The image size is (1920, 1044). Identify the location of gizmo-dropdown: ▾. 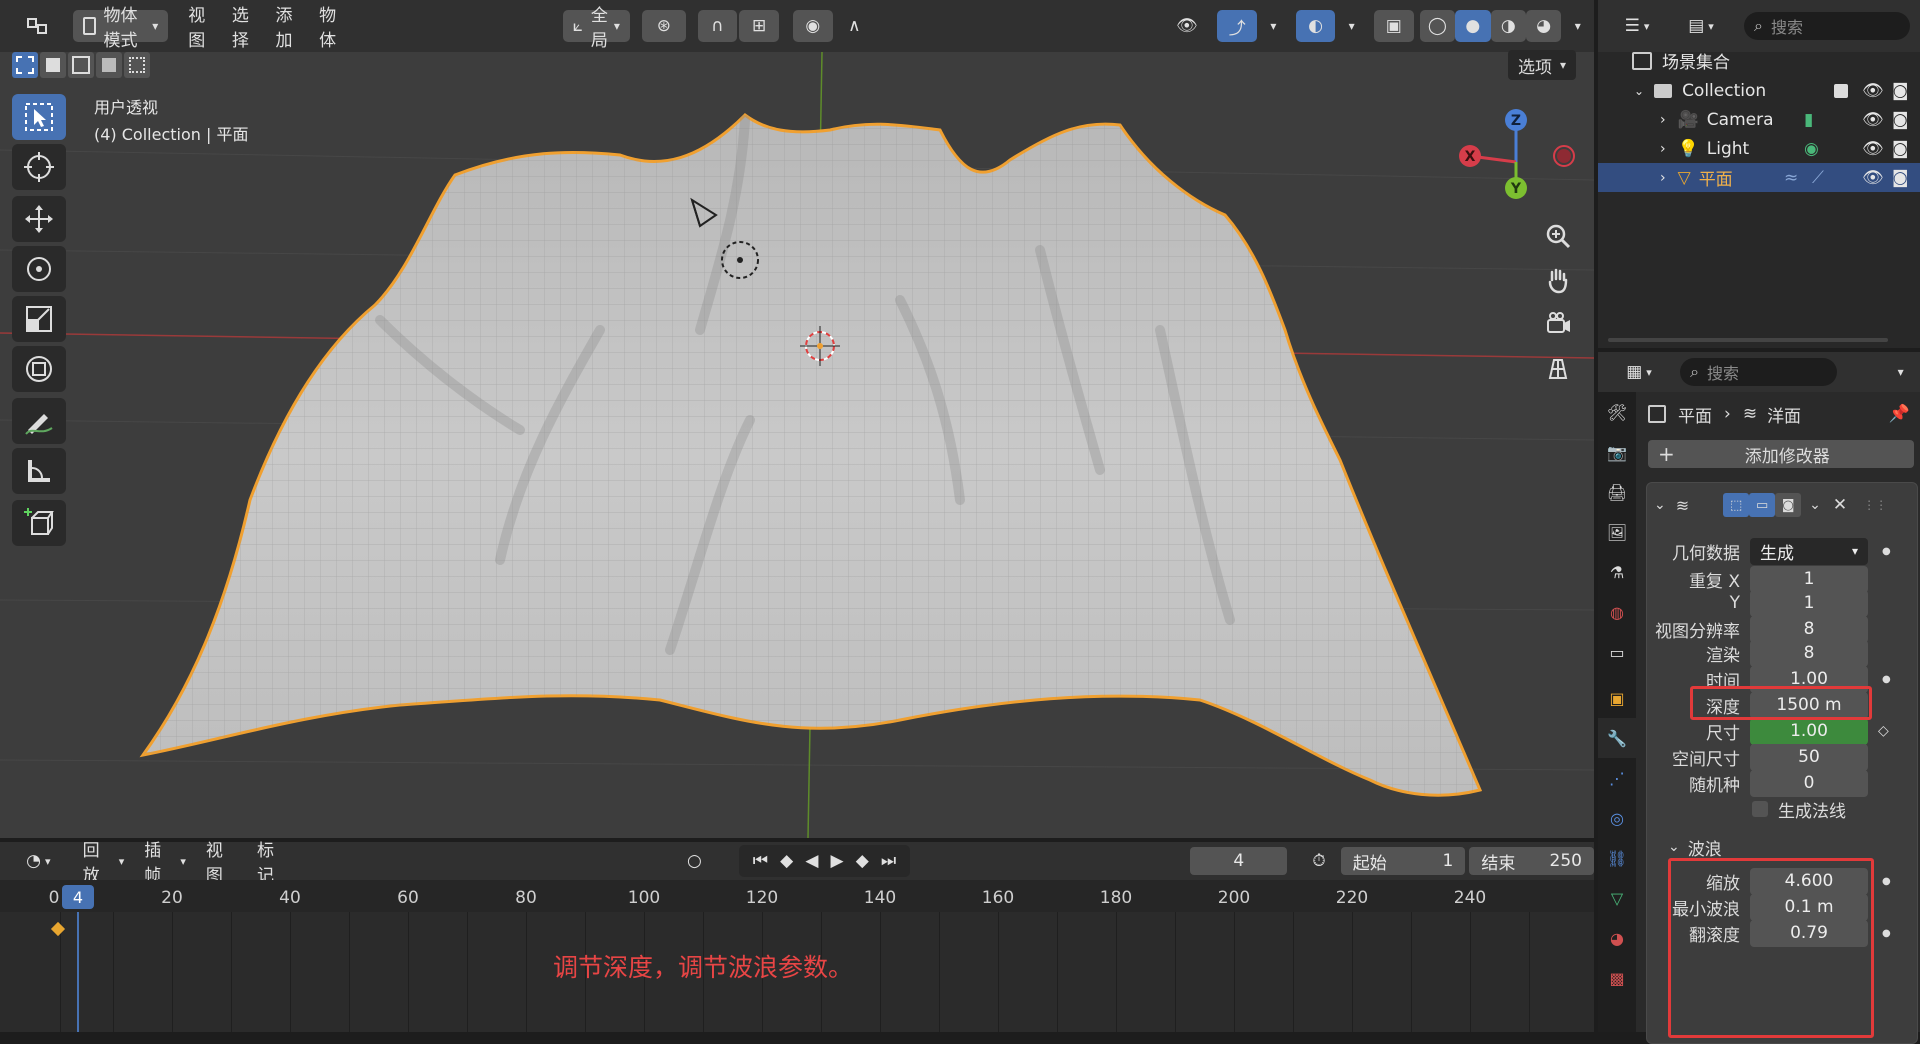
(1273, 26).